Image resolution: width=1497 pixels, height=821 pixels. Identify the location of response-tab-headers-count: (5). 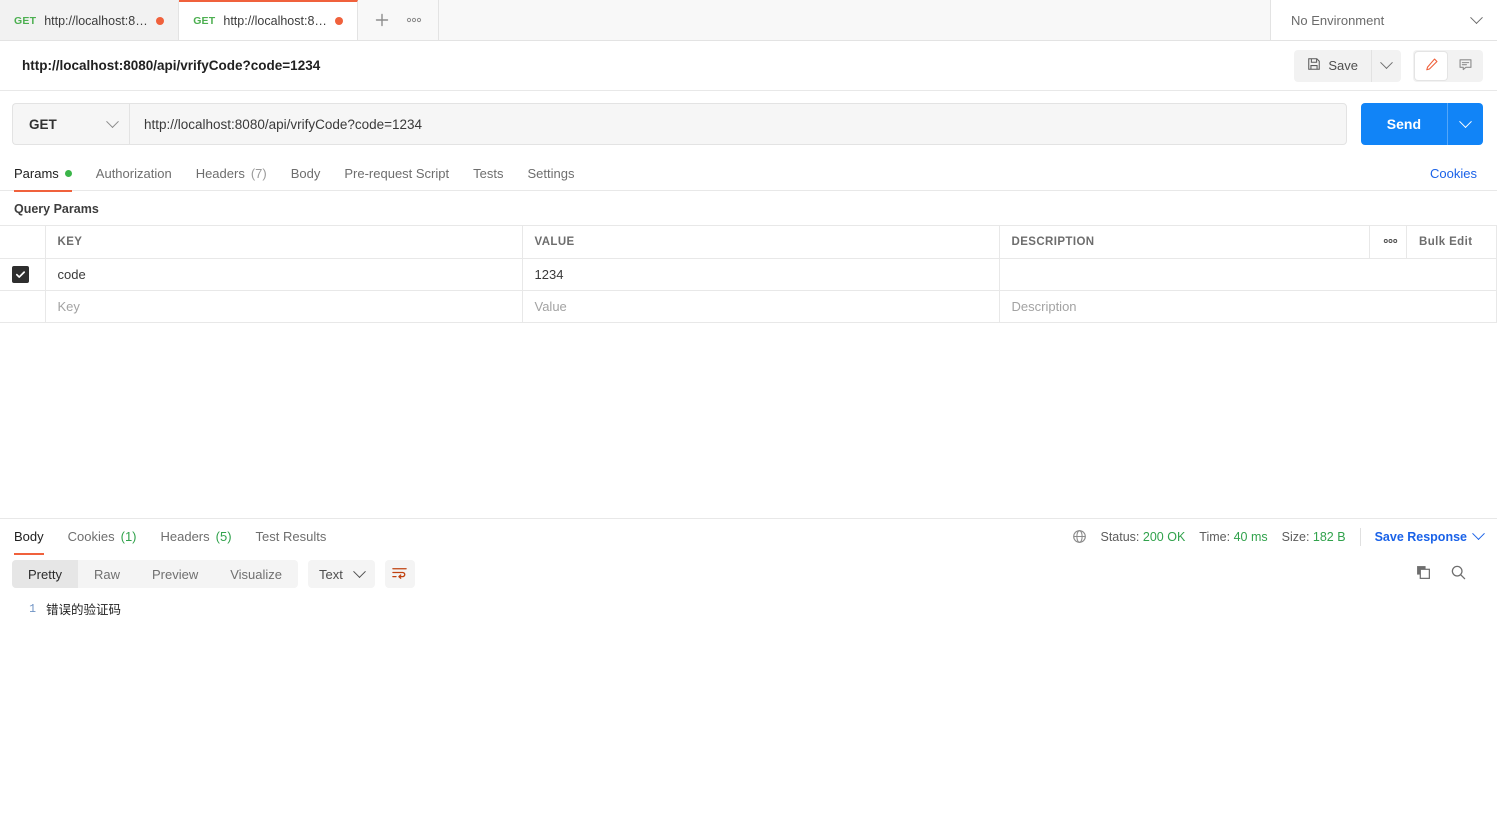
(223, 536).